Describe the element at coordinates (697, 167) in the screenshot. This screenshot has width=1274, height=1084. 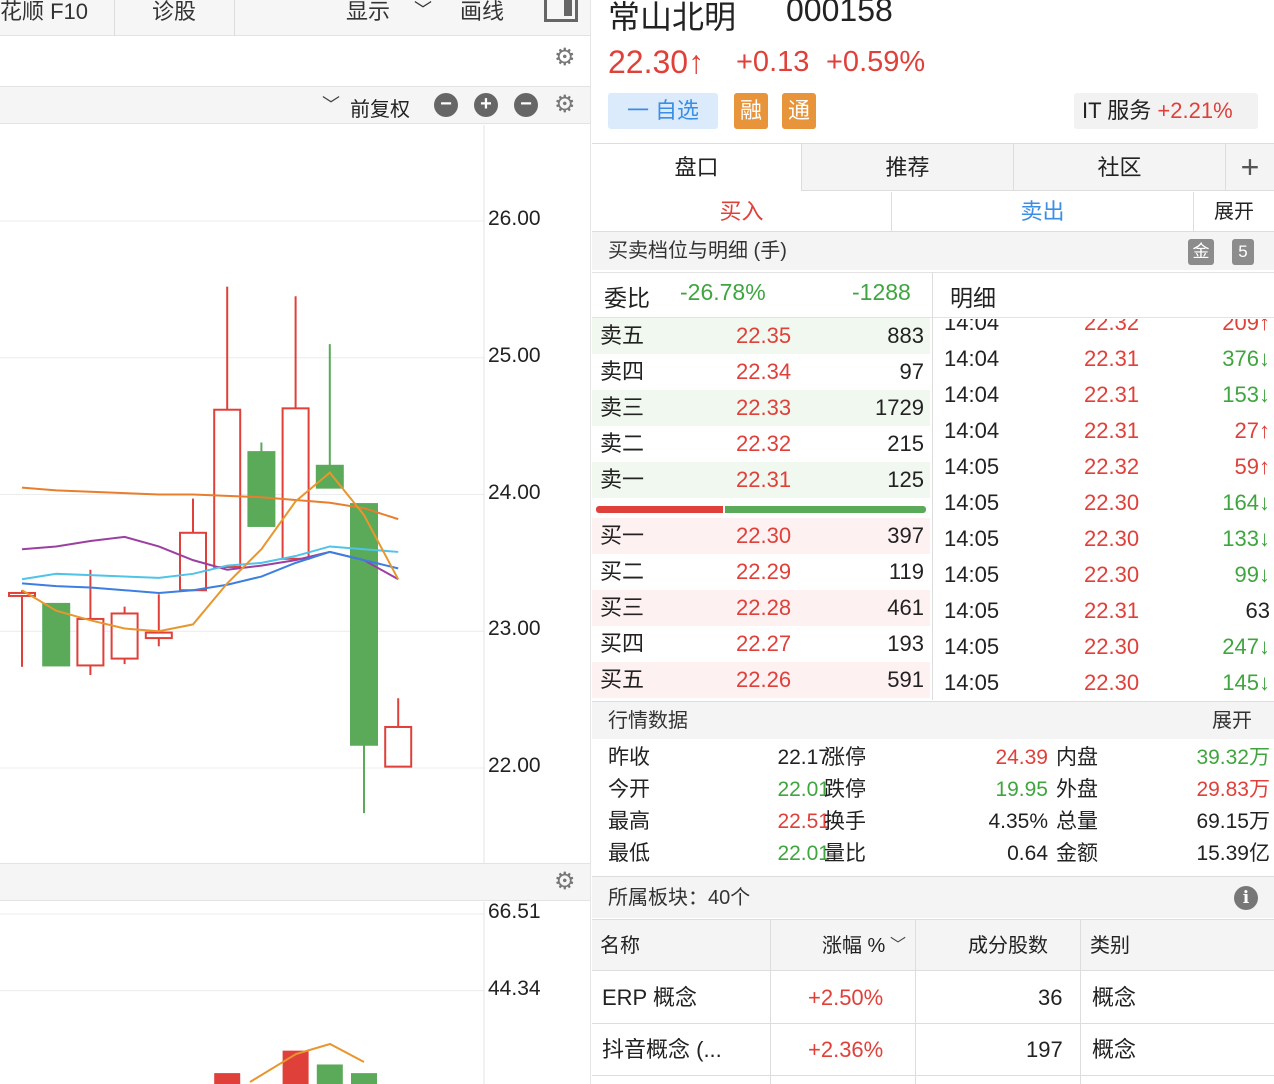
I see `tab-pankou: 盘口` at that location.